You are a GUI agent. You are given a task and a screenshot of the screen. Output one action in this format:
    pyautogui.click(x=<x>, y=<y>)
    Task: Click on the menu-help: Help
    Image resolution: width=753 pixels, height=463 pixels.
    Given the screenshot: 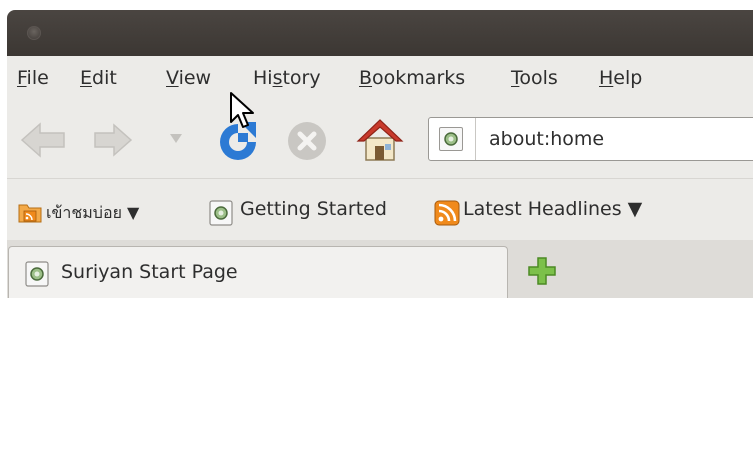 What is the action you would take?
    pyautogui.click(x=620, y=78)
    